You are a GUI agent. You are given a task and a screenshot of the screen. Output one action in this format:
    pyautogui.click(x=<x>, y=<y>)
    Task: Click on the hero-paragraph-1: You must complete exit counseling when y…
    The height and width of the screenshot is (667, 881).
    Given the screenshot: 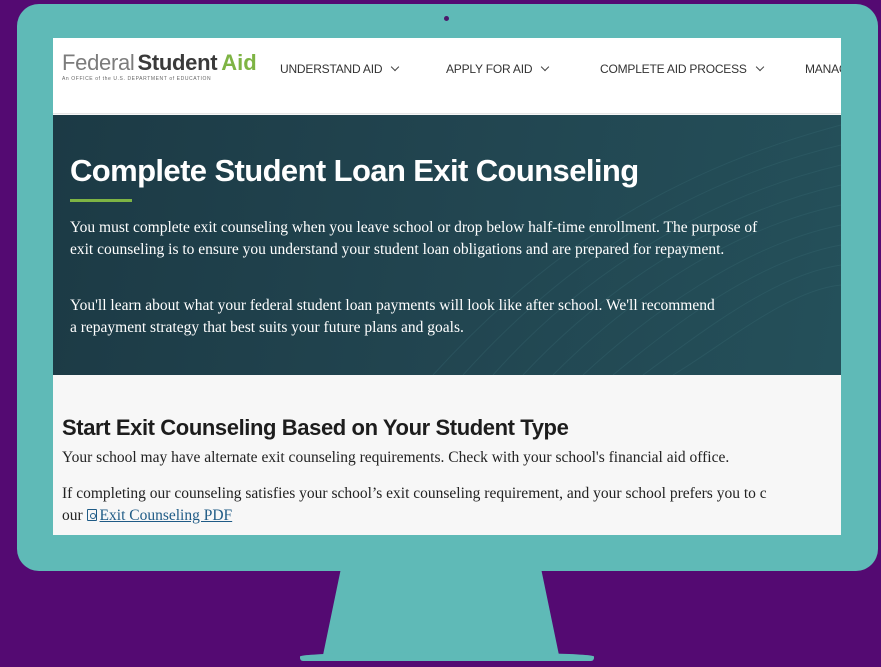 What is the action you would take?
    pyautogui.click(x=414, y=238)
    